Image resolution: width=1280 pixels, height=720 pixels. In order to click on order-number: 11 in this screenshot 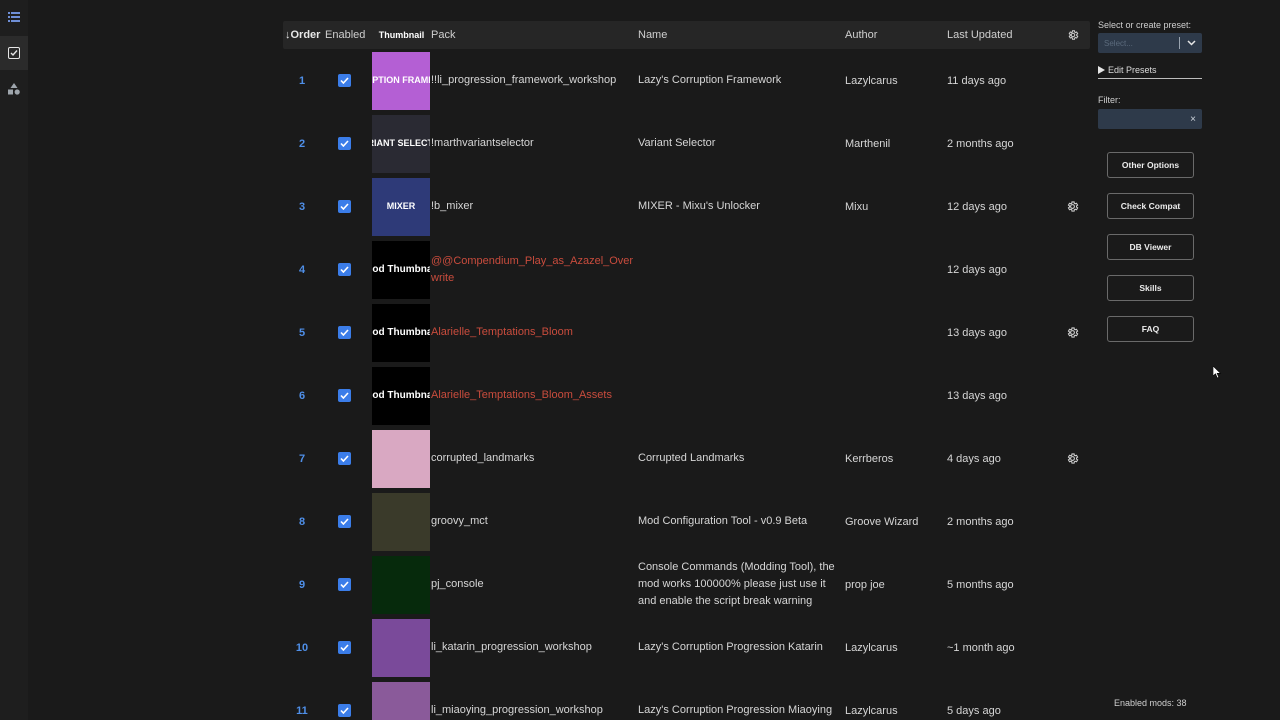, I will do `click(302, 711)`.